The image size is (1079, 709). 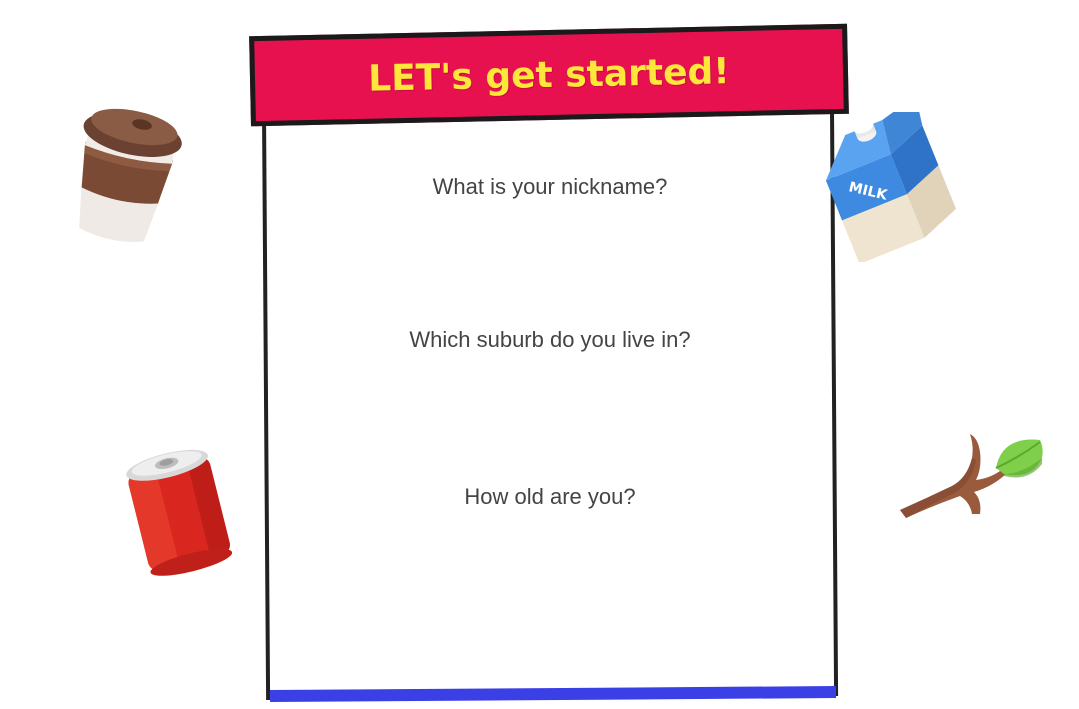 I want to click on question-suburb: Which suburb do you live in?, so click(x=550, y=340).